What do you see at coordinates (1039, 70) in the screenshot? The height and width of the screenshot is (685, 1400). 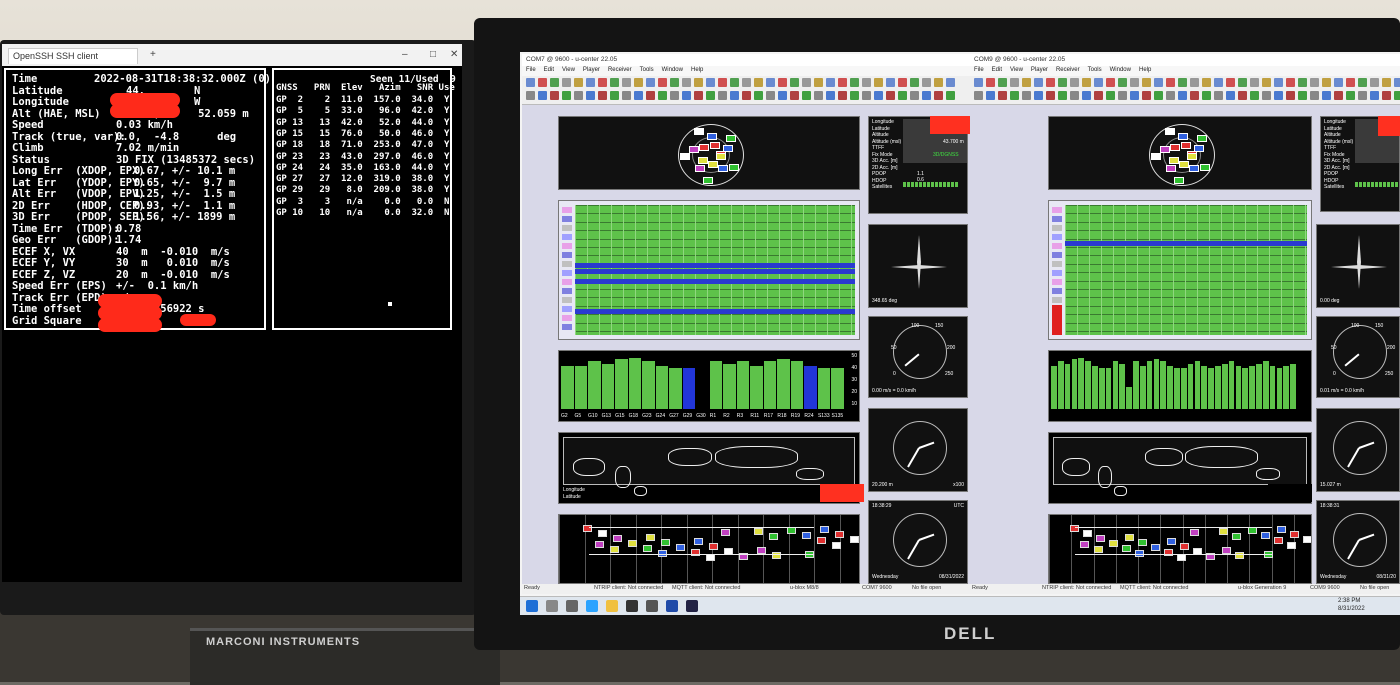 I see `menu-item-player: Player` at bounding box center [1039, 70].